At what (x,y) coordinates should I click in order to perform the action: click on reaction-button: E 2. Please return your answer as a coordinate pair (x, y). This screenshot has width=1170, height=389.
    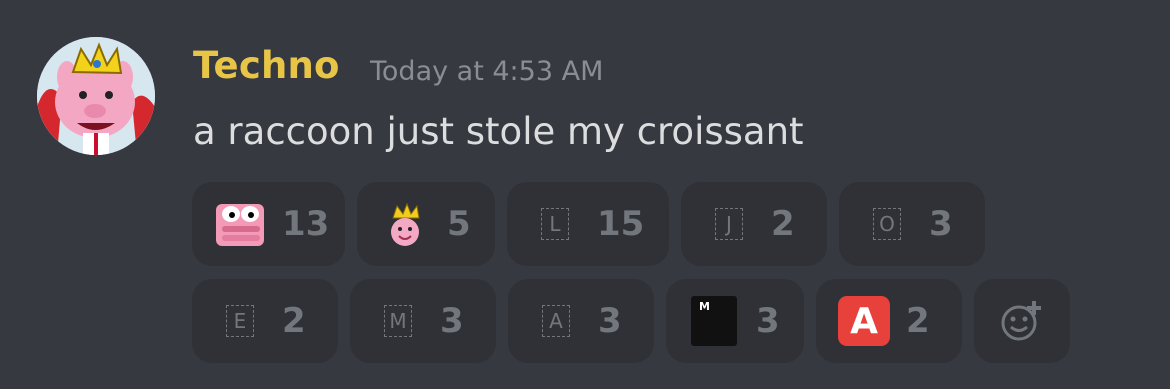
    Looking at the image, I should click on (265, 321).